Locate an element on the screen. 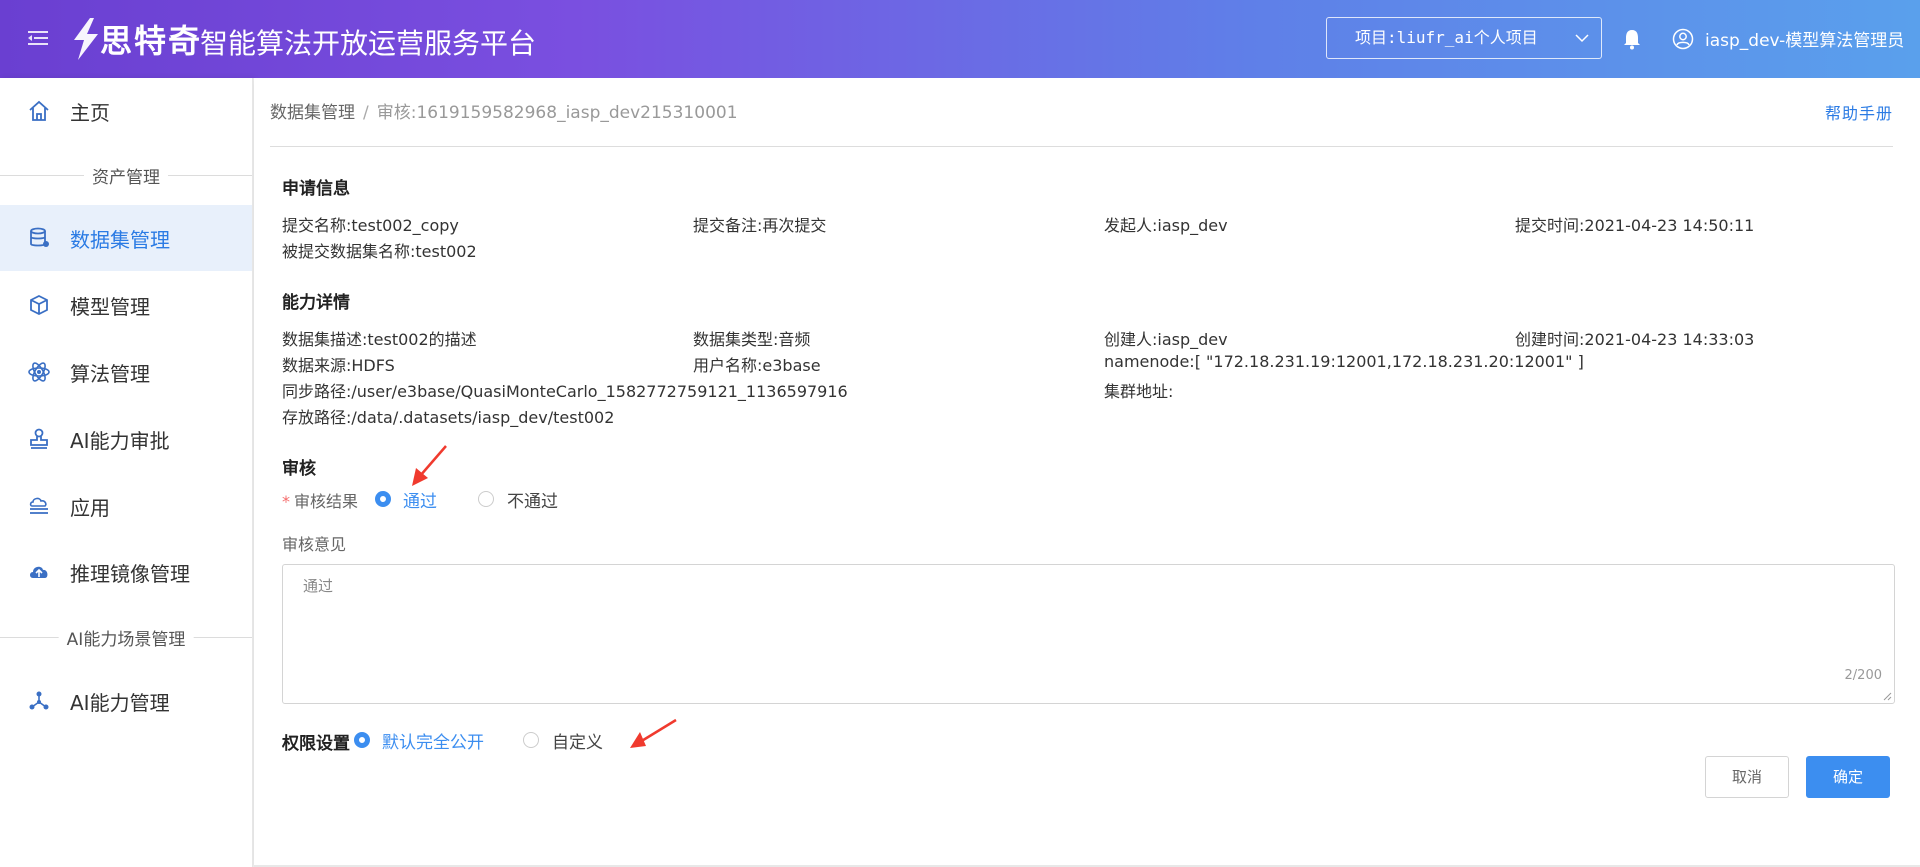  radio-pass-label: 通过 is located at coordinates (420, 499).